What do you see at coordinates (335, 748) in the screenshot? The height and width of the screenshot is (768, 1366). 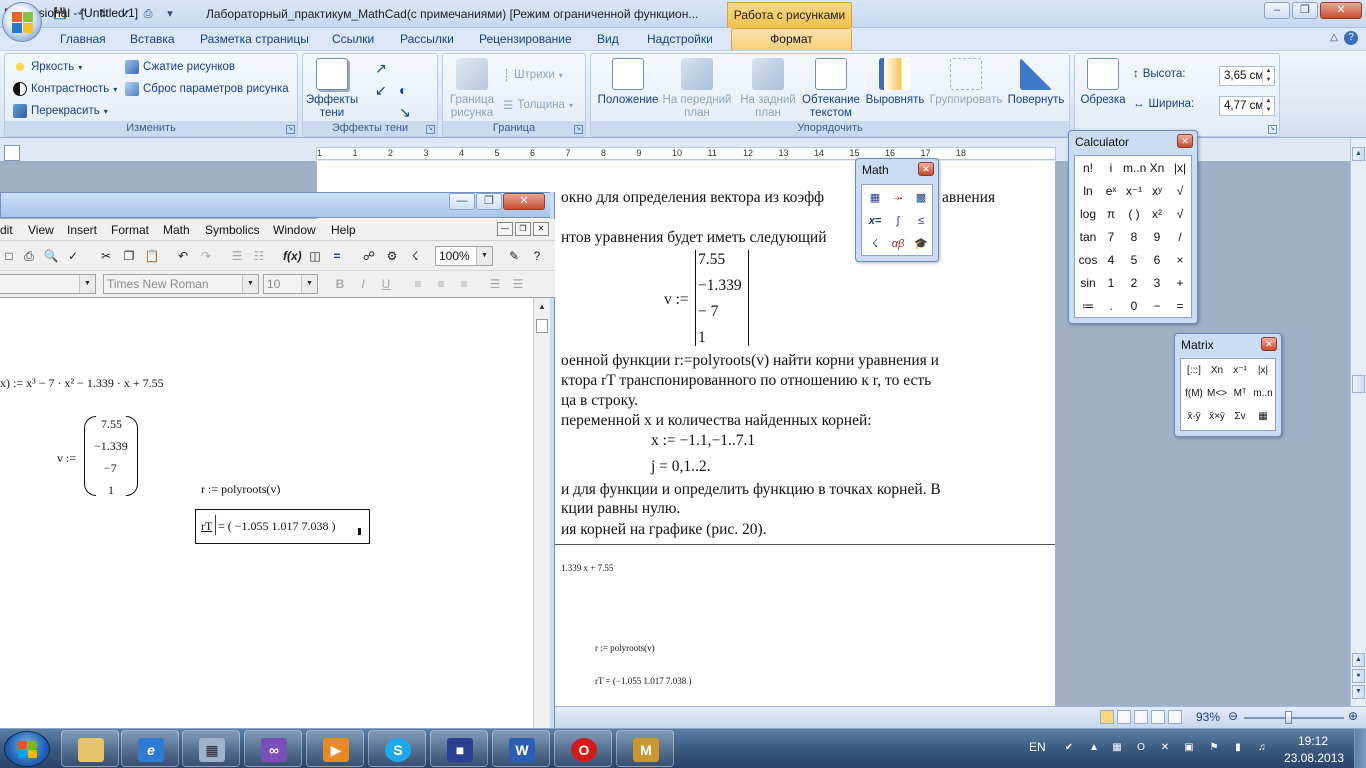 I see `taskbar-media: ▶` at bounding box center [335, 748].